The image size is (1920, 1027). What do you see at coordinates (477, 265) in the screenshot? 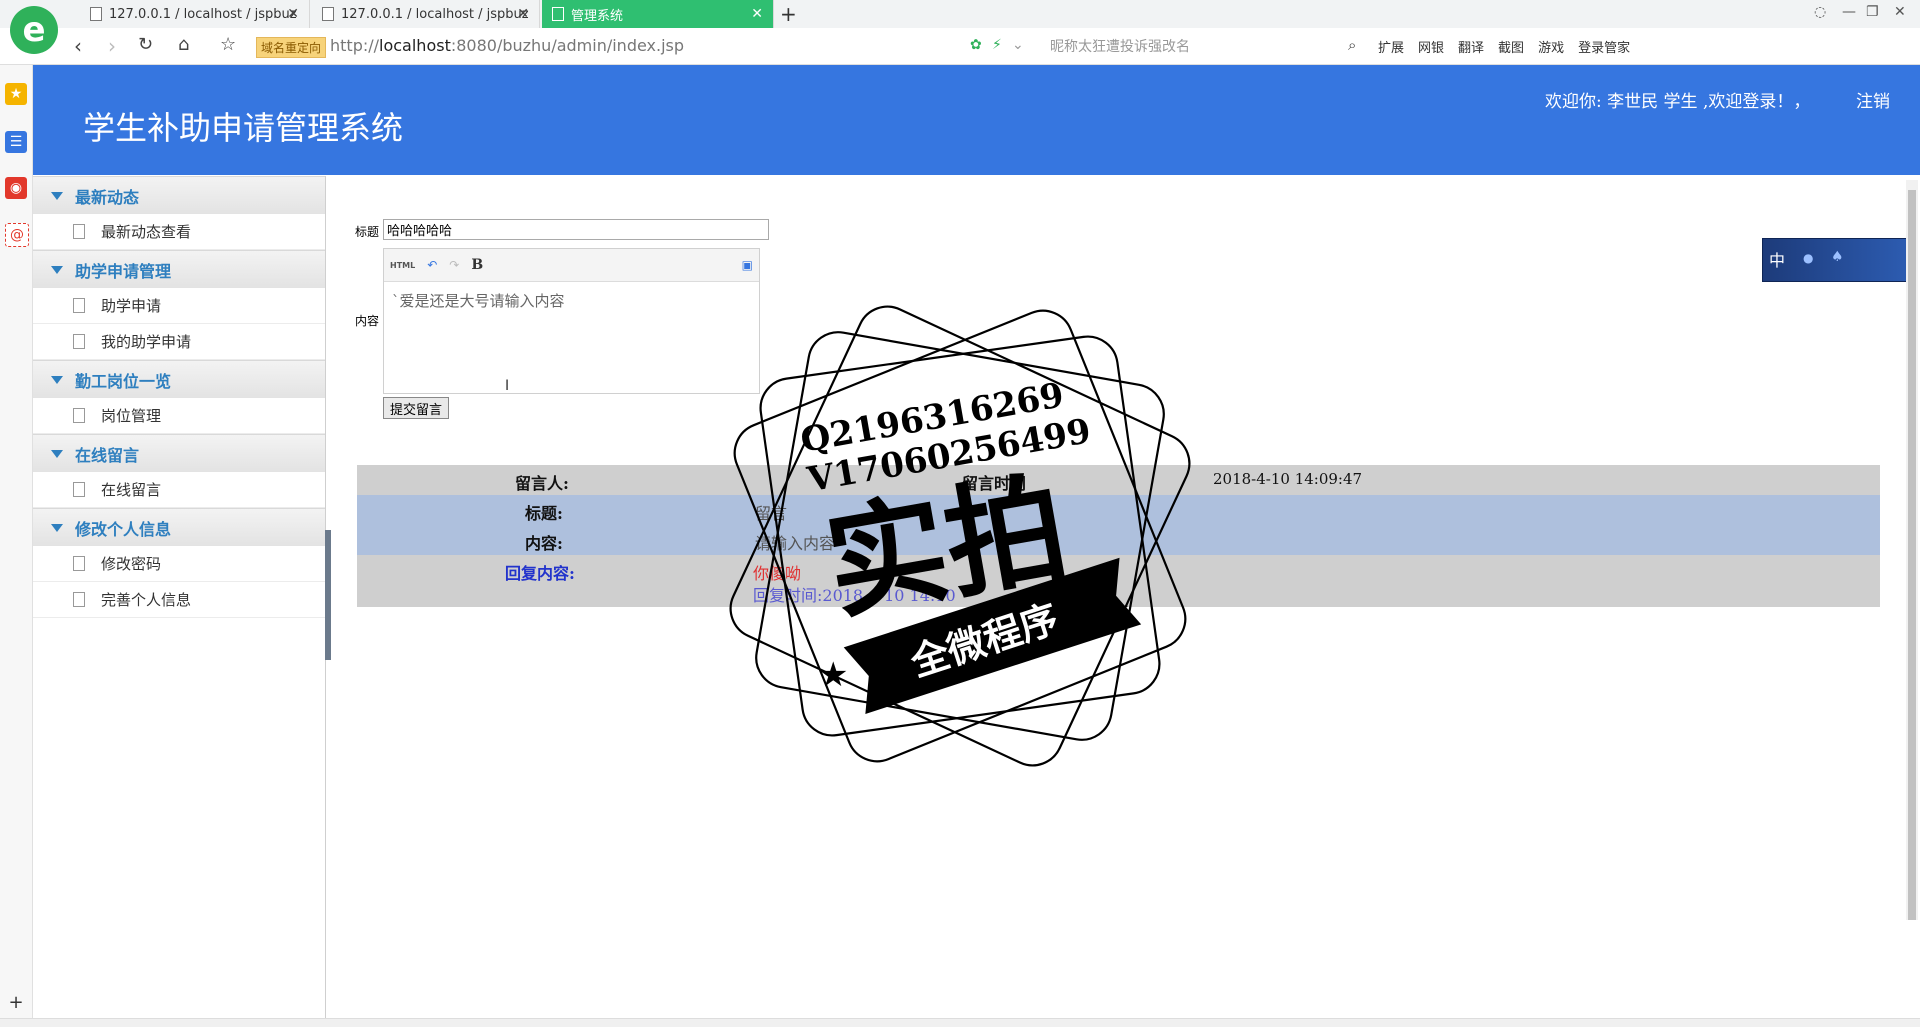
I see `bold-button: B` at bounding box center [477, 265].